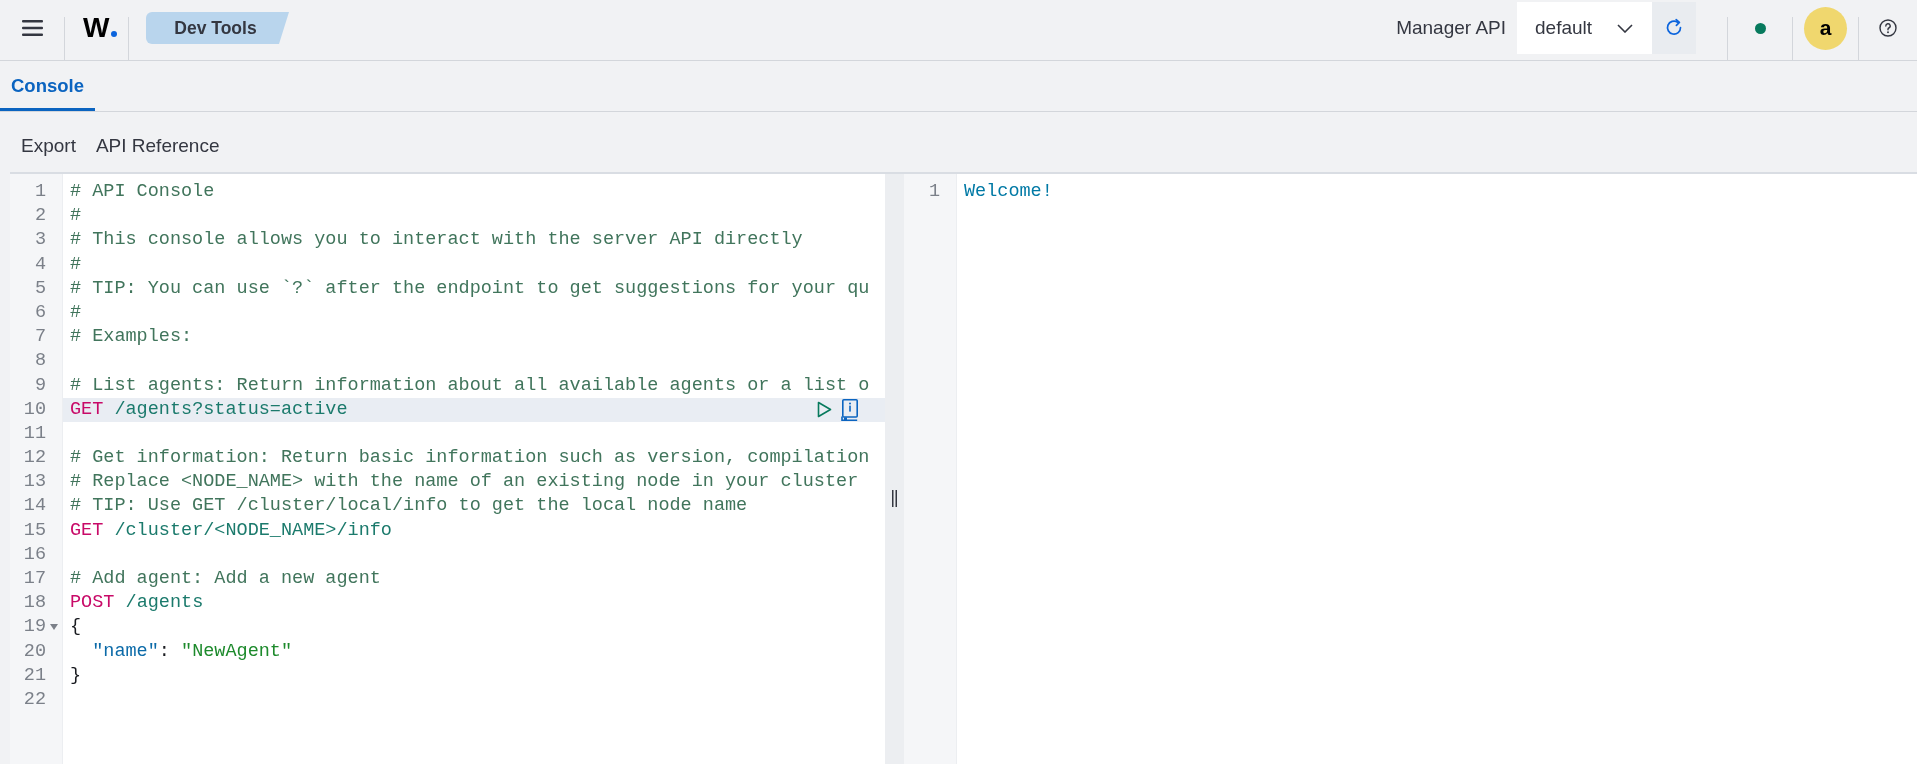  I want to click on code-line: Welcome!, so click(1008, 192).